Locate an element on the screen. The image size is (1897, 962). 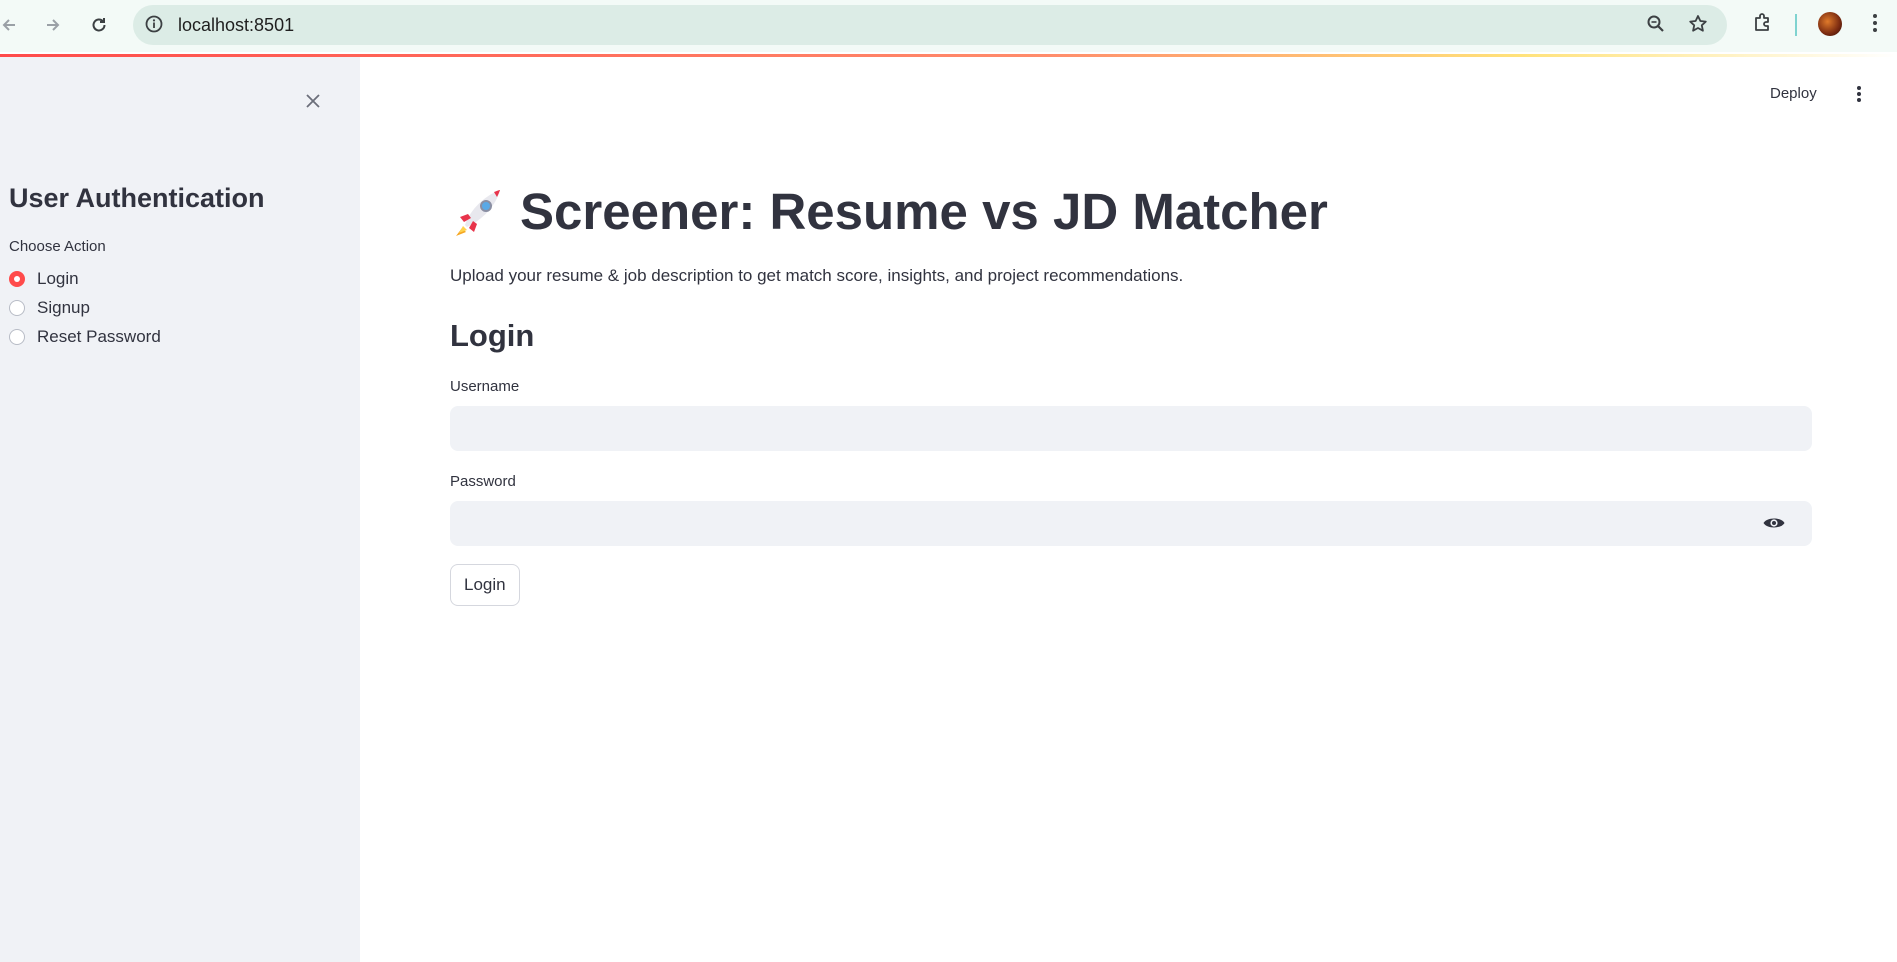
browser-menu-icon is located at coordinates (1875, 25).